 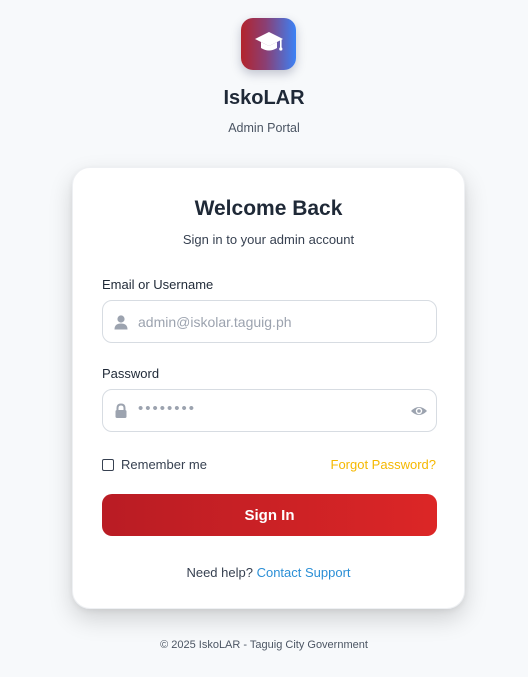 What do you see at coordinates (304, 572) in the screenshot?
I see `contact-support-link: Contact Support` at bounding box center [304, 572].